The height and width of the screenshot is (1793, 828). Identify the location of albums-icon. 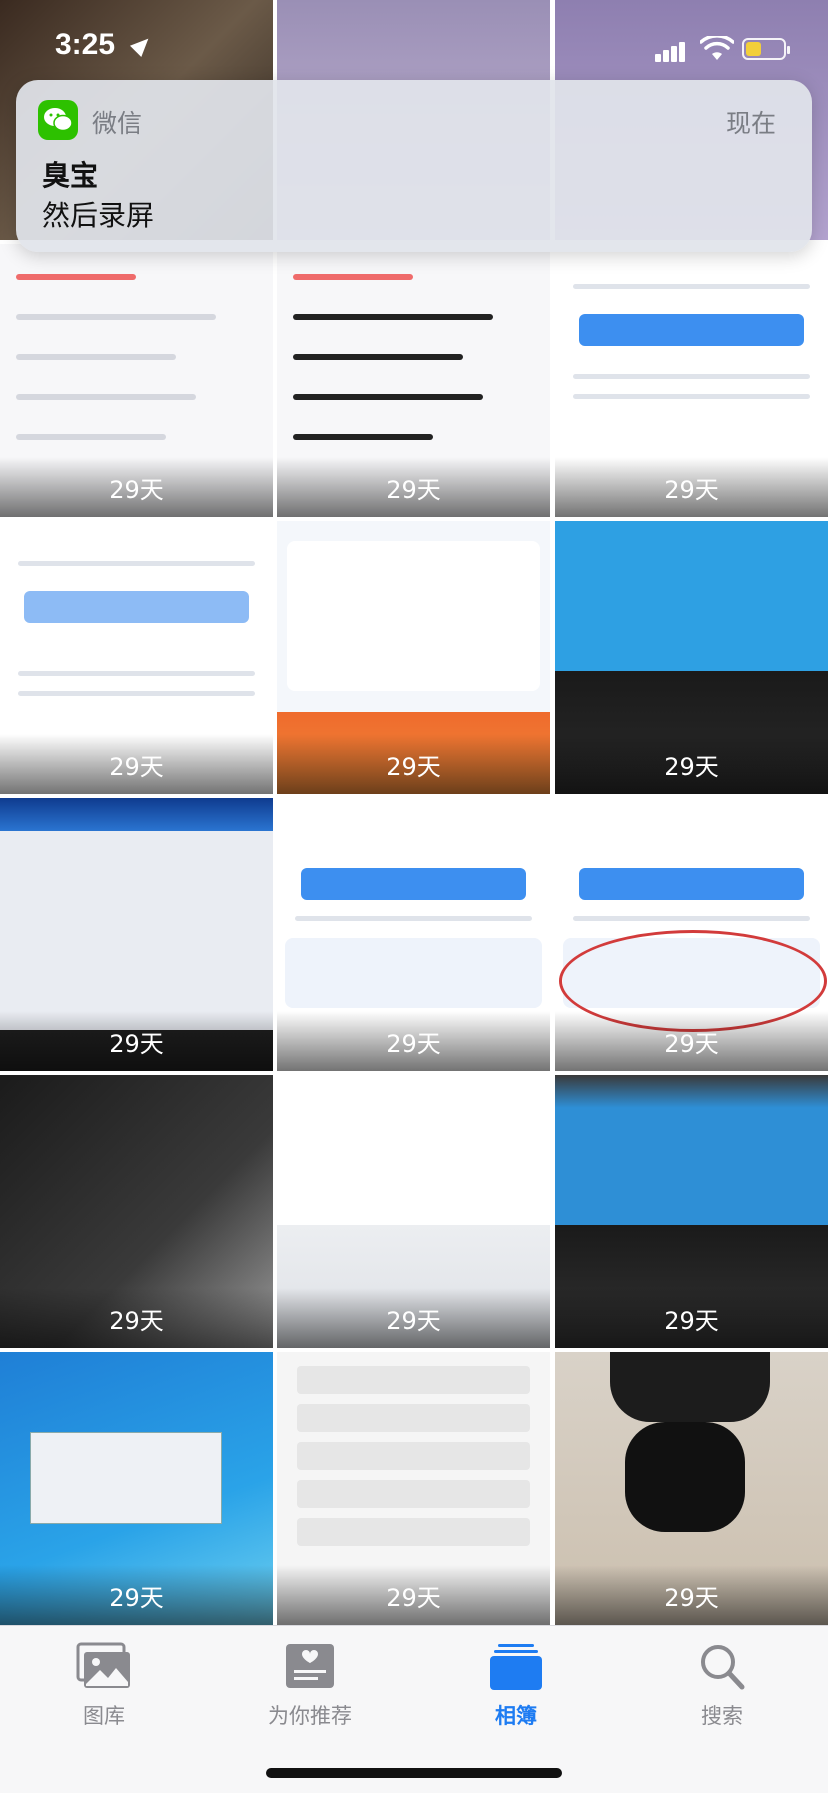
(516, 1667).